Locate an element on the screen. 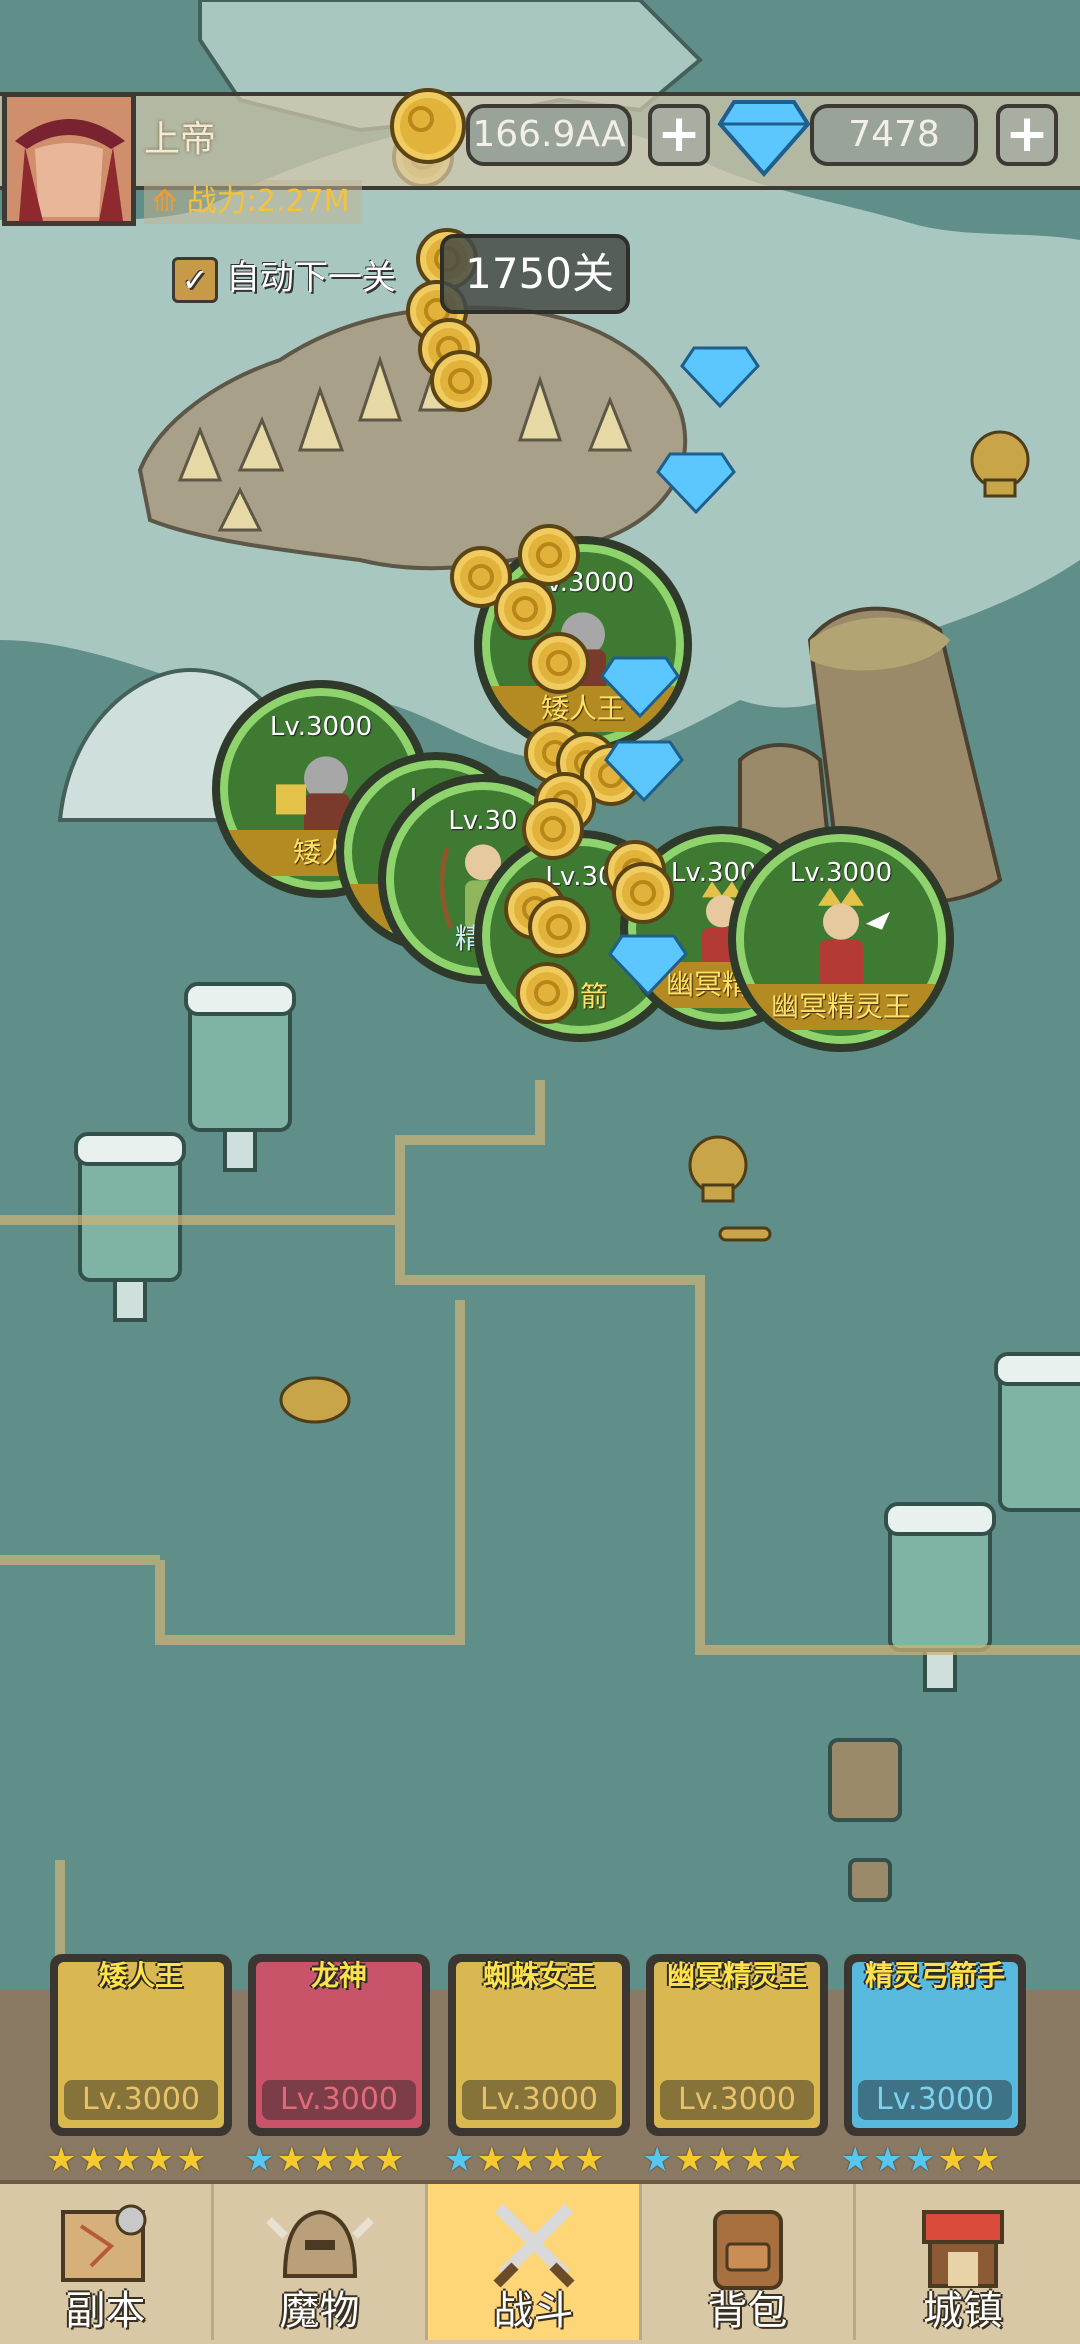 The image size is (1080, 2344). combat-power: ⟰ 战力:2.27M is located at coordinates (253, 202).